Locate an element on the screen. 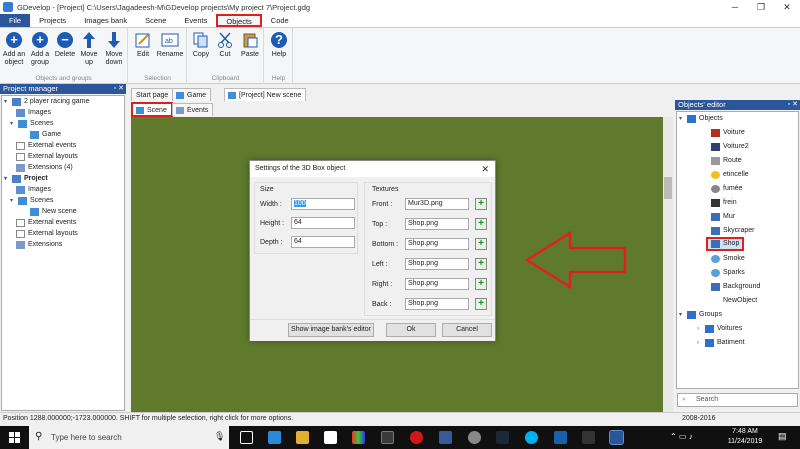 The image size is (800, 449). texture-right-input: Shop.png is located at coordinates (437, 284).